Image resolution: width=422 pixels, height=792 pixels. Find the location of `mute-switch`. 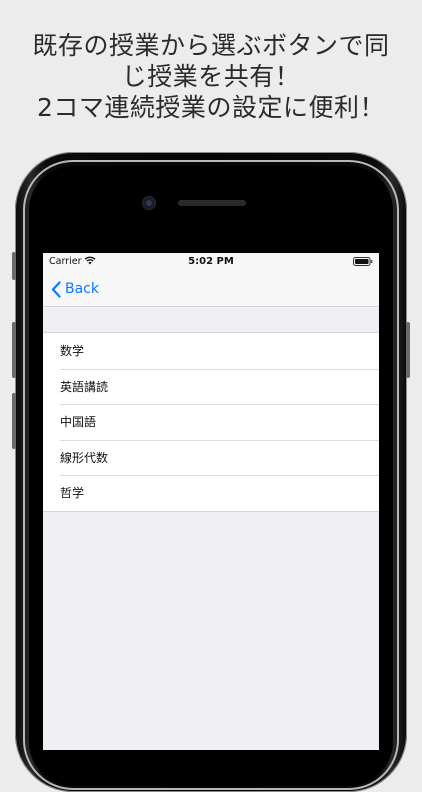

mute-switch is located at coordinates (14, 266).